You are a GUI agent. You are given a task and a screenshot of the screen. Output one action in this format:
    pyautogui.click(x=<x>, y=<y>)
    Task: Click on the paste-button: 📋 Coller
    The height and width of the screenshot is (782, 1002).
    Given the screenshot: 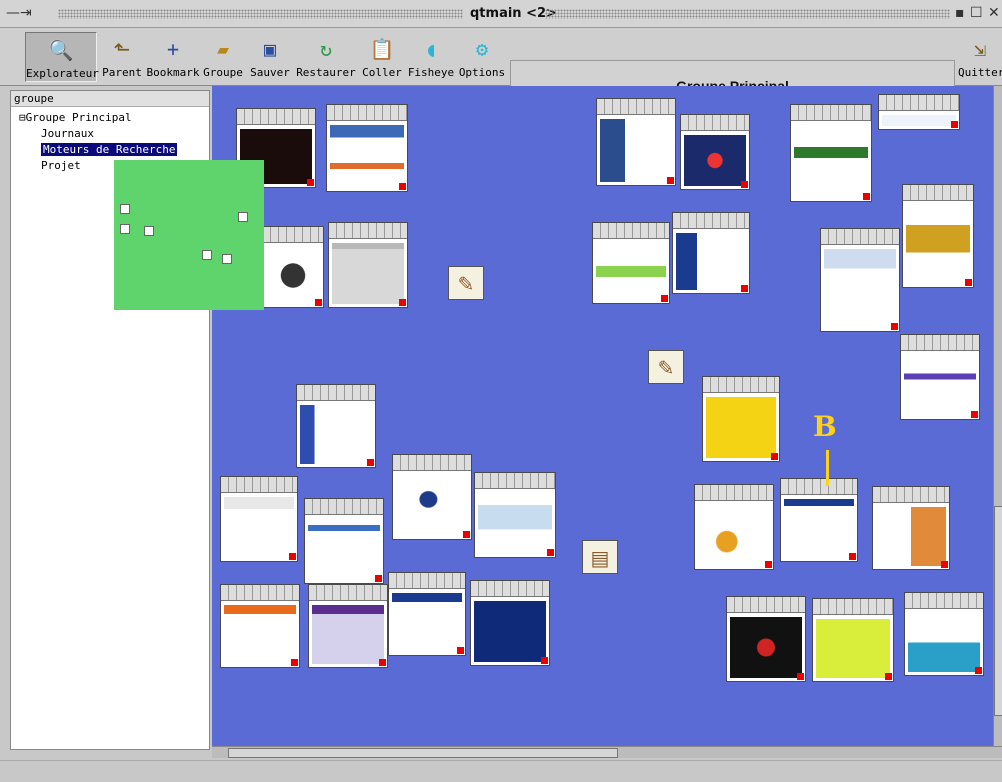 What is the action you would take?
    pyautogui.click(x=382, y=57)
    